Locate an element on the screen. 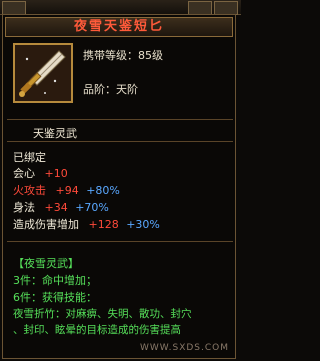  stat-percent: +30% is located at coordinates (143, 224).